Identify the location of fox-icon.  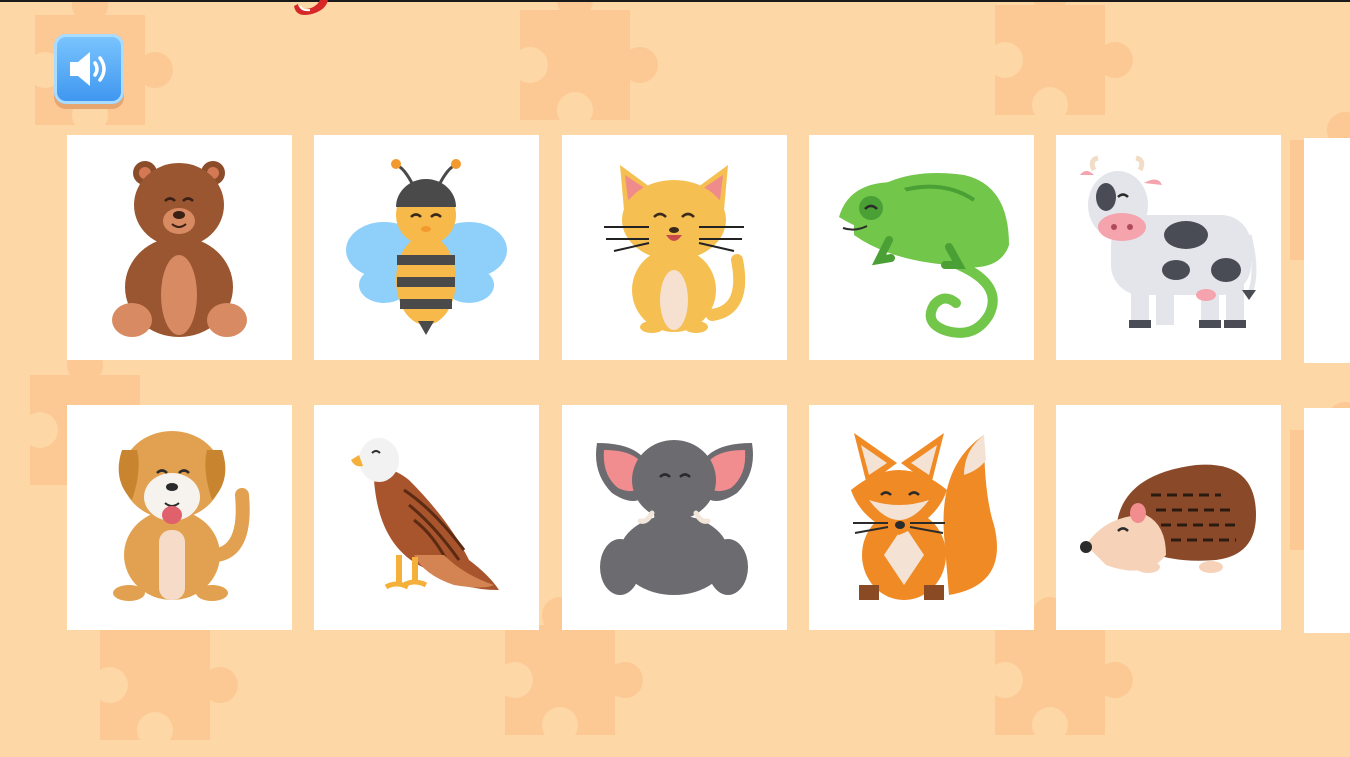
(924, 516).